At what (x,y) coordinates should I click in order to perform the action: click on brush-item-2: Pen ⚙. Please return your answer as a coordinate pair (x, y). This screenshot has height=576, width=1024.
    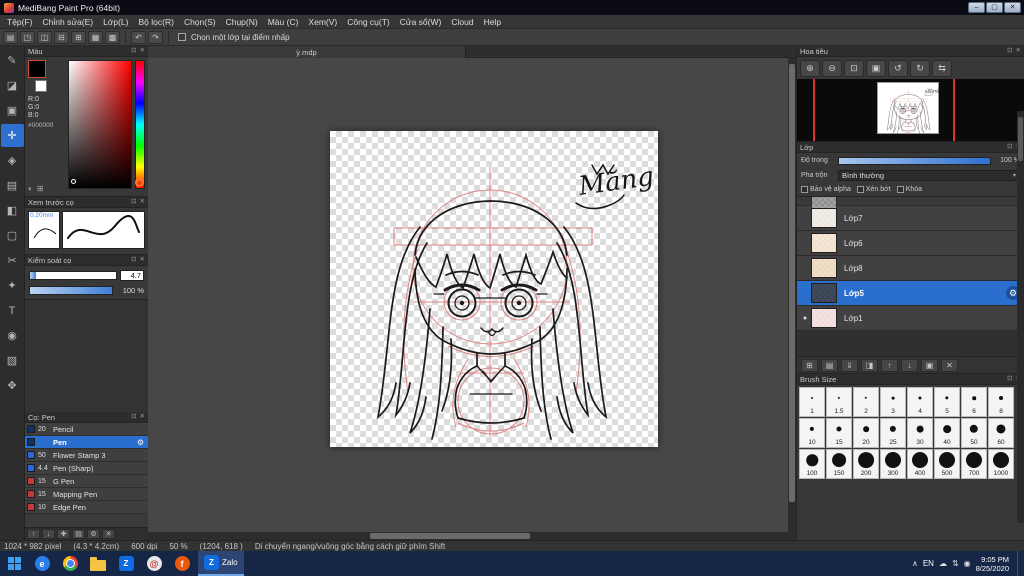
    Looking at the image, I should click on (86, 442).